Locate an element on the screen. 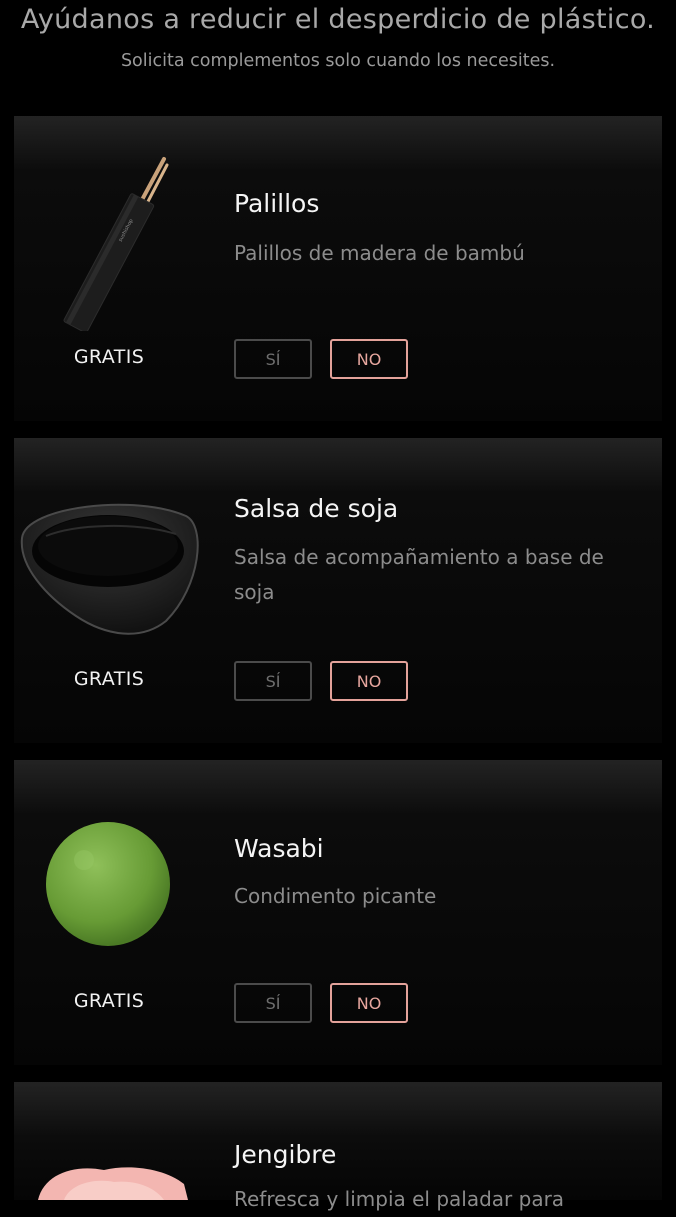 Image resolution: width=676 pixels, height=1217 pixels. addon-name: Jengibre is located at coordinates (285, 1154).